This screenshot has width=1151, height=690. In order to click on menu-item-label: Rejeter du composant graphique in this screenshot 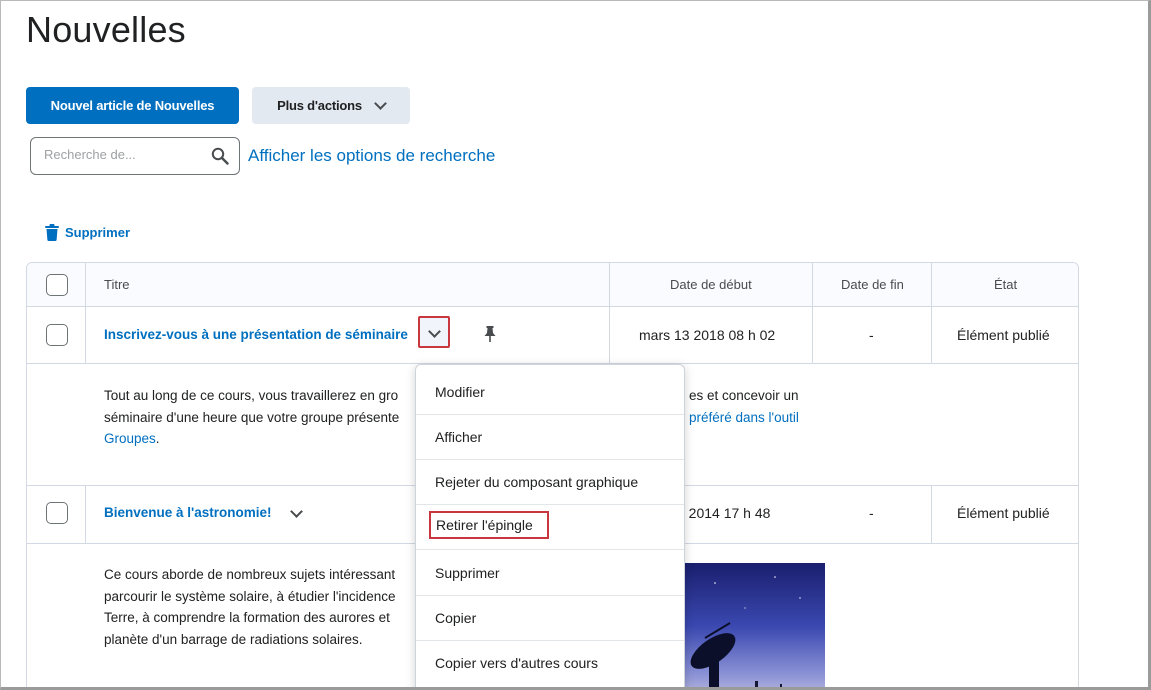, I will do `click(537, 482)`.